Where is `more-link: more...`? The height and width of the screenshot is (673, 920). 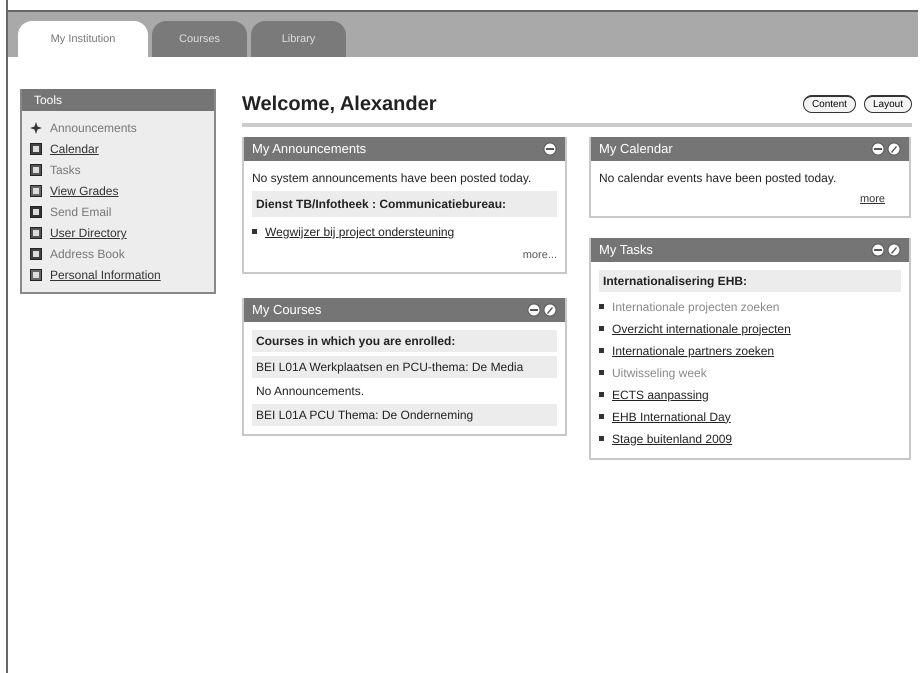 more-link: more... is located at coordinates (539, 255).